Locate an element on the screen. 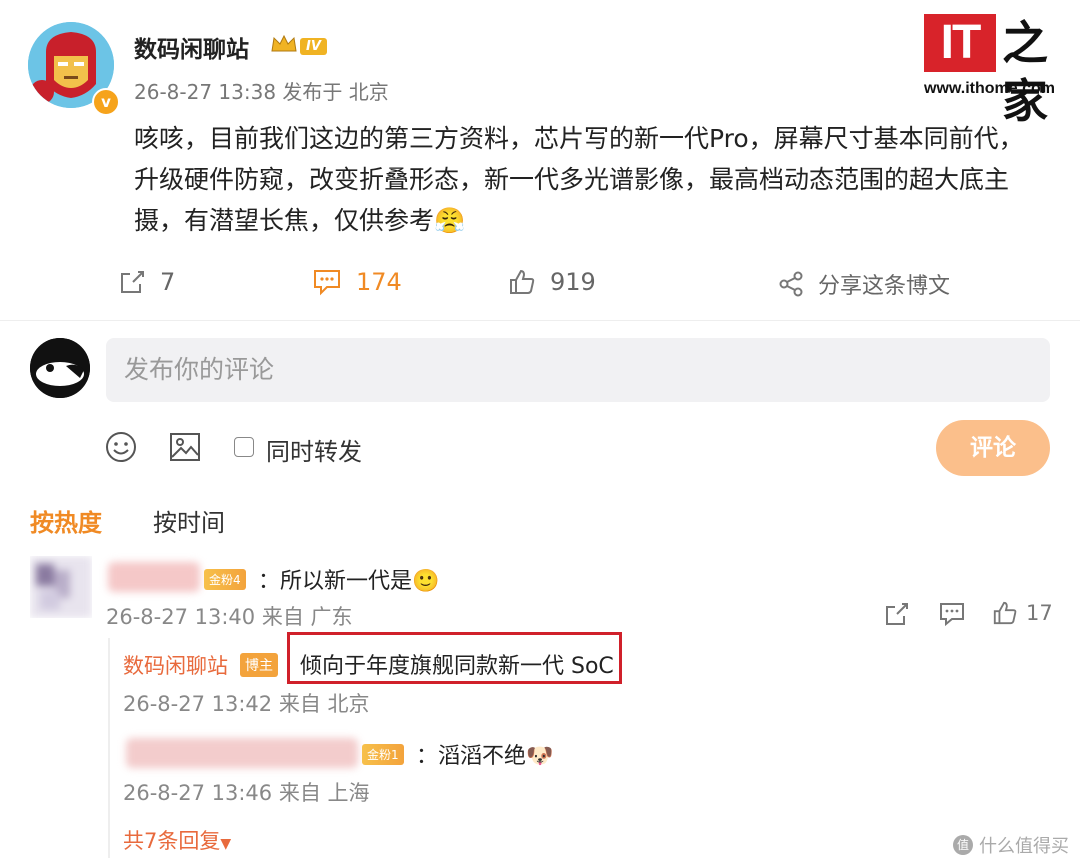  post-author-name: 数码闲聊站 is located at coordinates (191, 47).